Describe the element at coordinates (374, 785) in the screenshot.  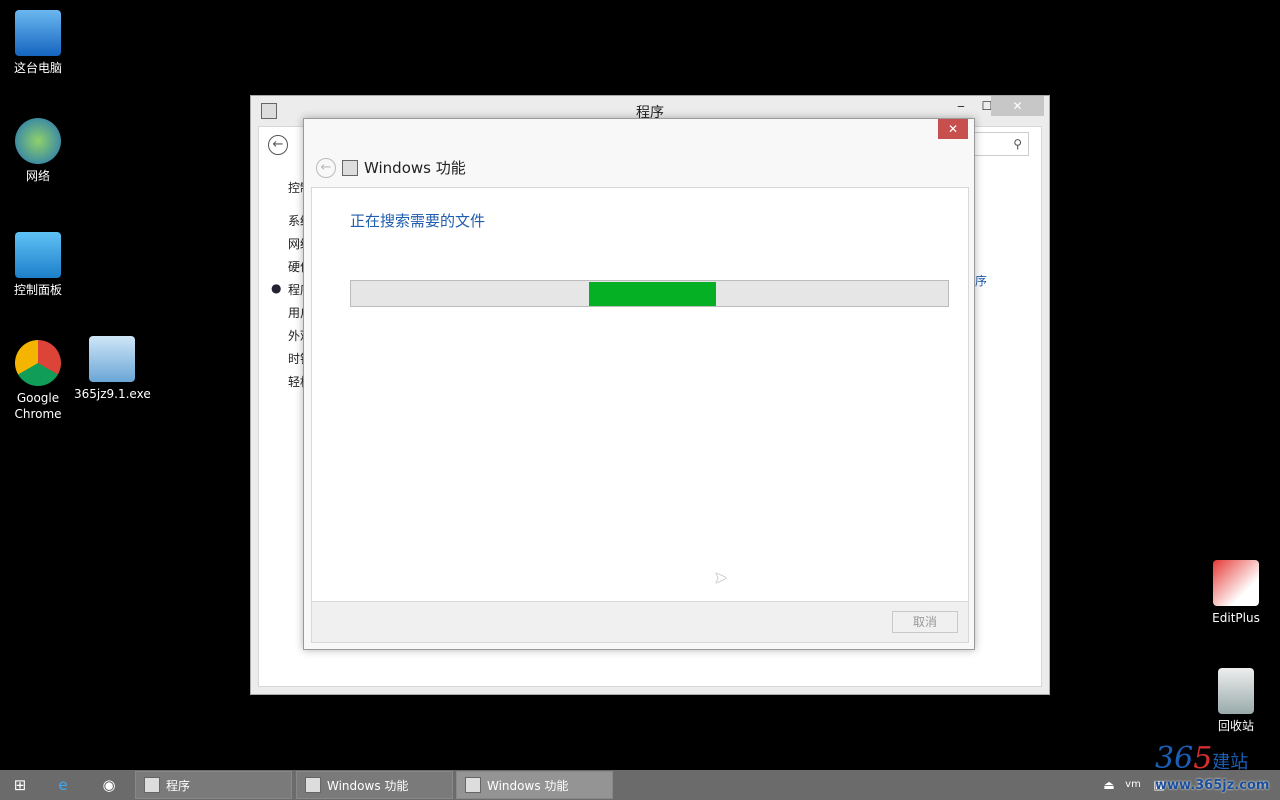
I see `taskbar-item-windows-features: Windows 功能` at that location.